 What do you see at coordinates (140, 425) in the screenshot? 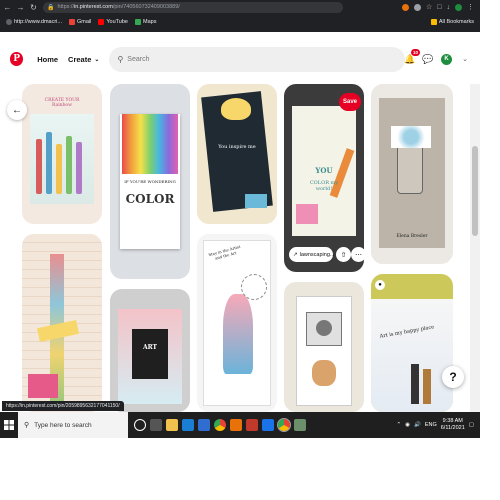
I see `cortana-icon` at bounding box center [140, 425].